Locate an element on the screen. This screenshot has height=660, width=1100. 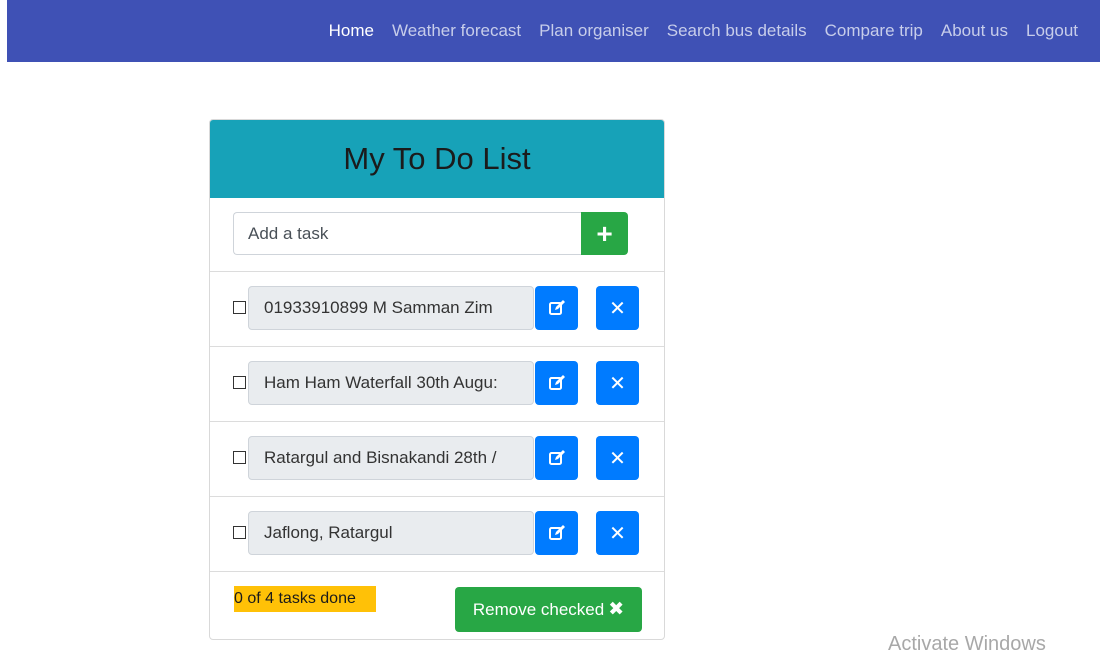
card-title: My To Do List is located at coordinates (437, 159).